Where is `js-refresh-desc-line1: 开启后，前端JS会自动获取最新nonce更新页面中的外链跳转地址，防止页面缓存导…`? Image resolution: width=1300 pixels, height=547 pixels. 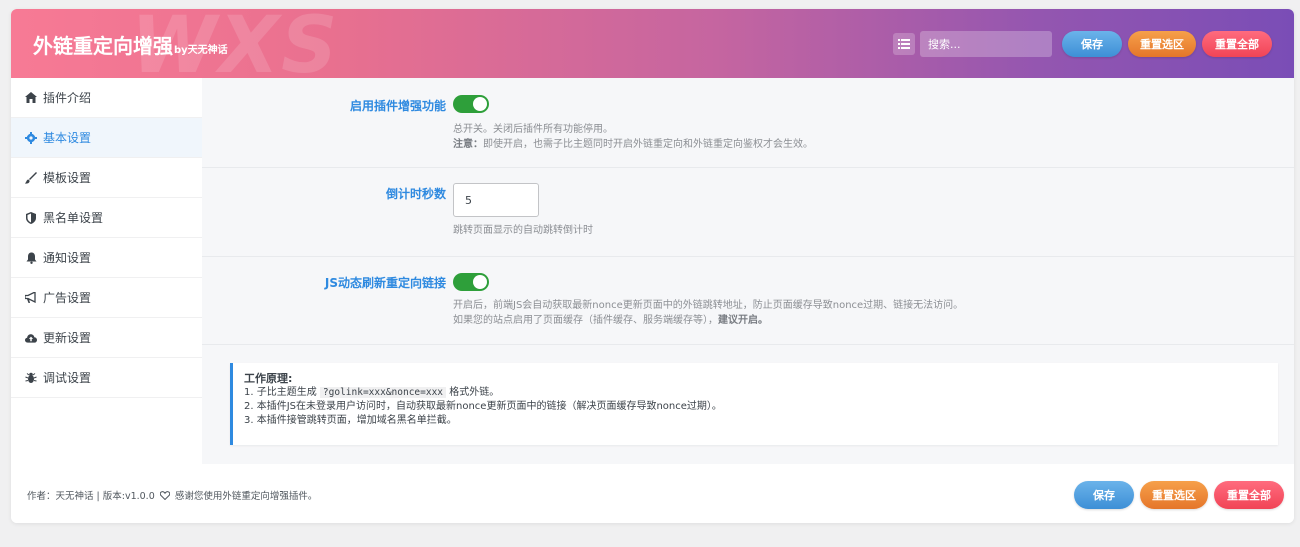 js-refresh-desc-line1: 开启后，前端JS会自动获取最新nonce更新页面中的外链跳转地址，防止页面缓存导… is located at coordinates (708, 305).